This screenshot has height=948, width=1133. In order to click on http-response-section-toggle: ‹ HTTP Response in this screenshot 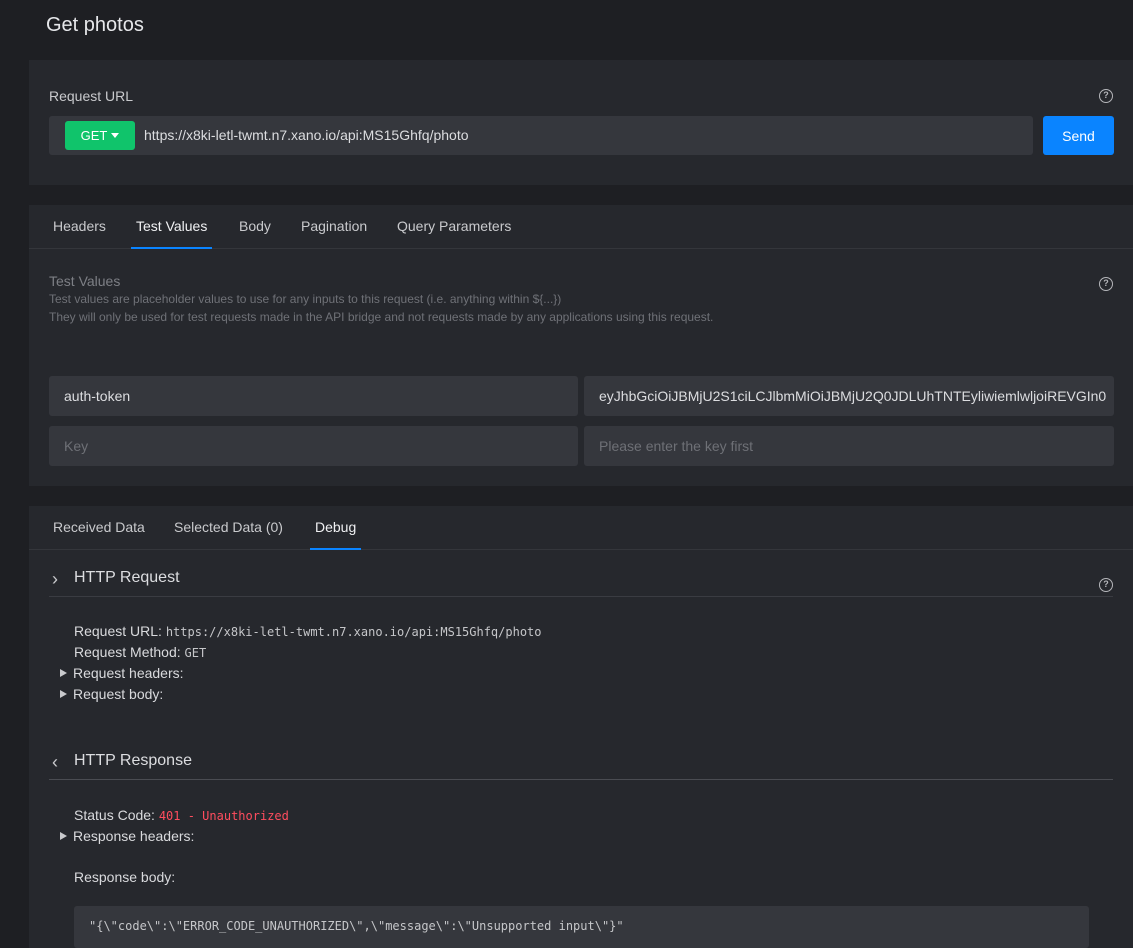, I will do `click(581, 765)`.